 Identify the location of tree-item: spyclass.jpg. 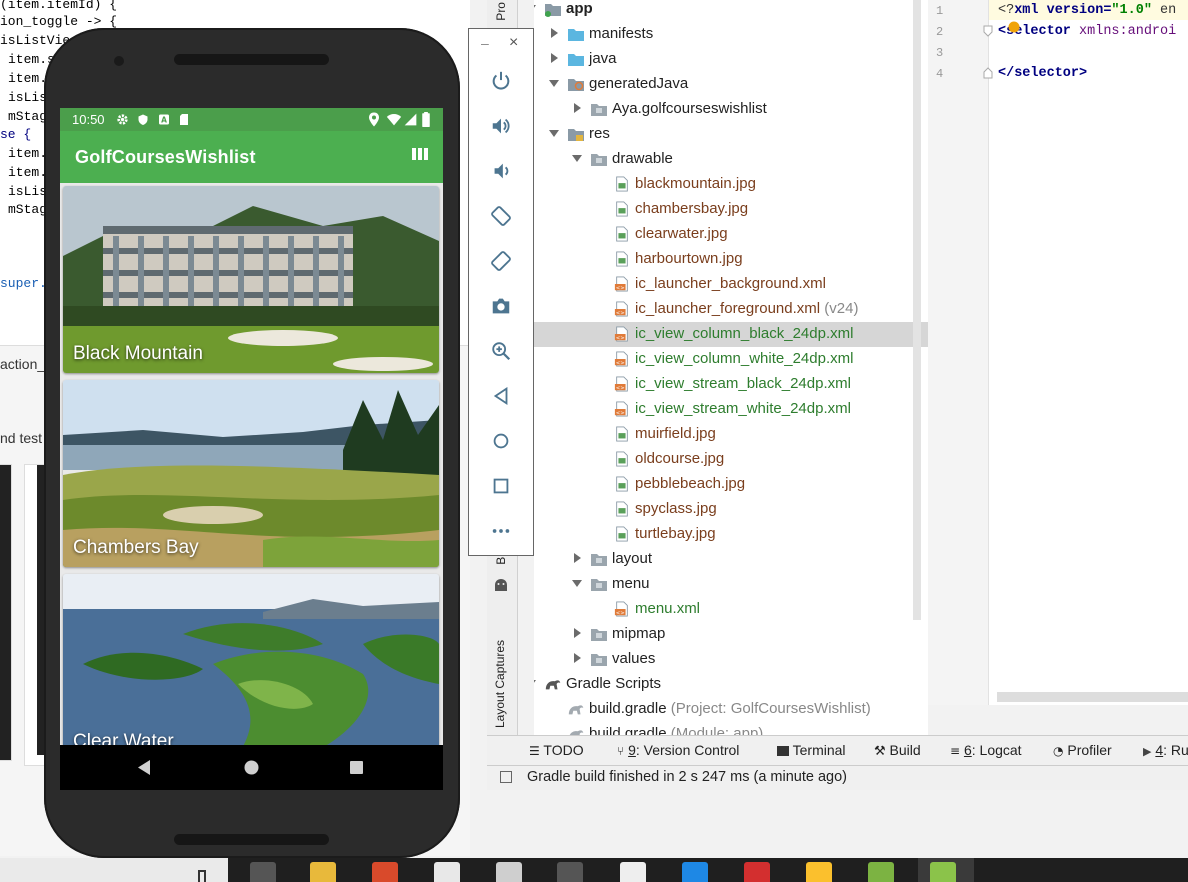
(731, 509).